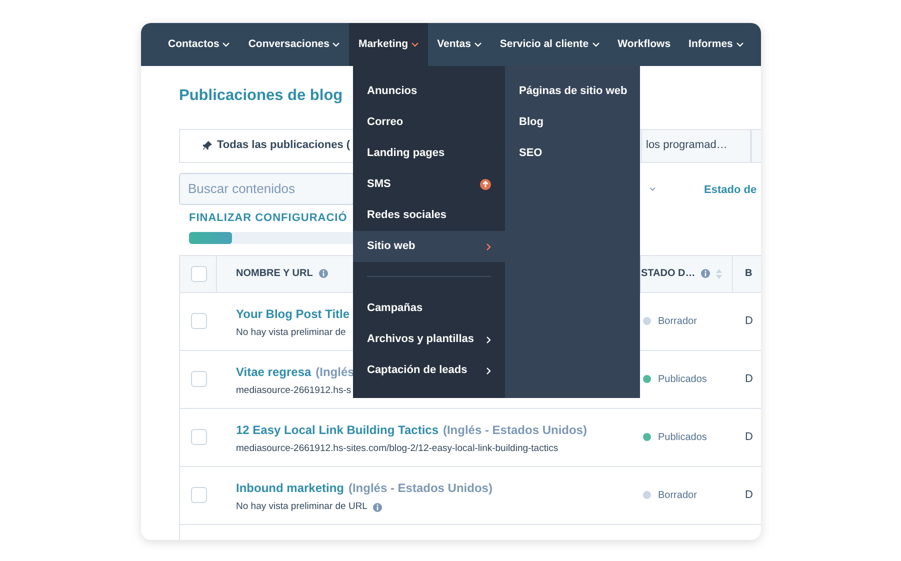  What do you see at coordinates (335, 371) in the screenshot?
I see `post-language: (Inglés` at bounding box center [335, 371].